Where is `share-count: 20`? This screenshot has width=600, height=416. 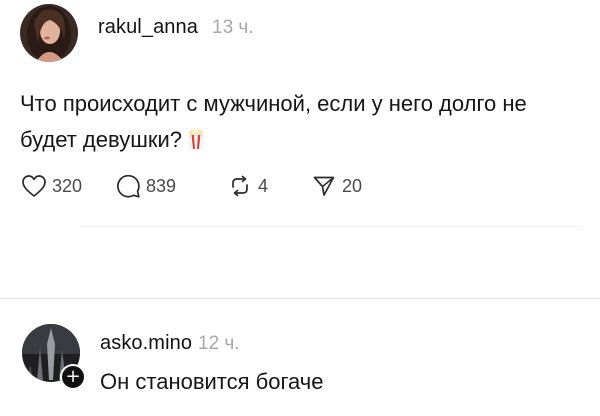 share-count: 20 is located at coordinates (352, 185).